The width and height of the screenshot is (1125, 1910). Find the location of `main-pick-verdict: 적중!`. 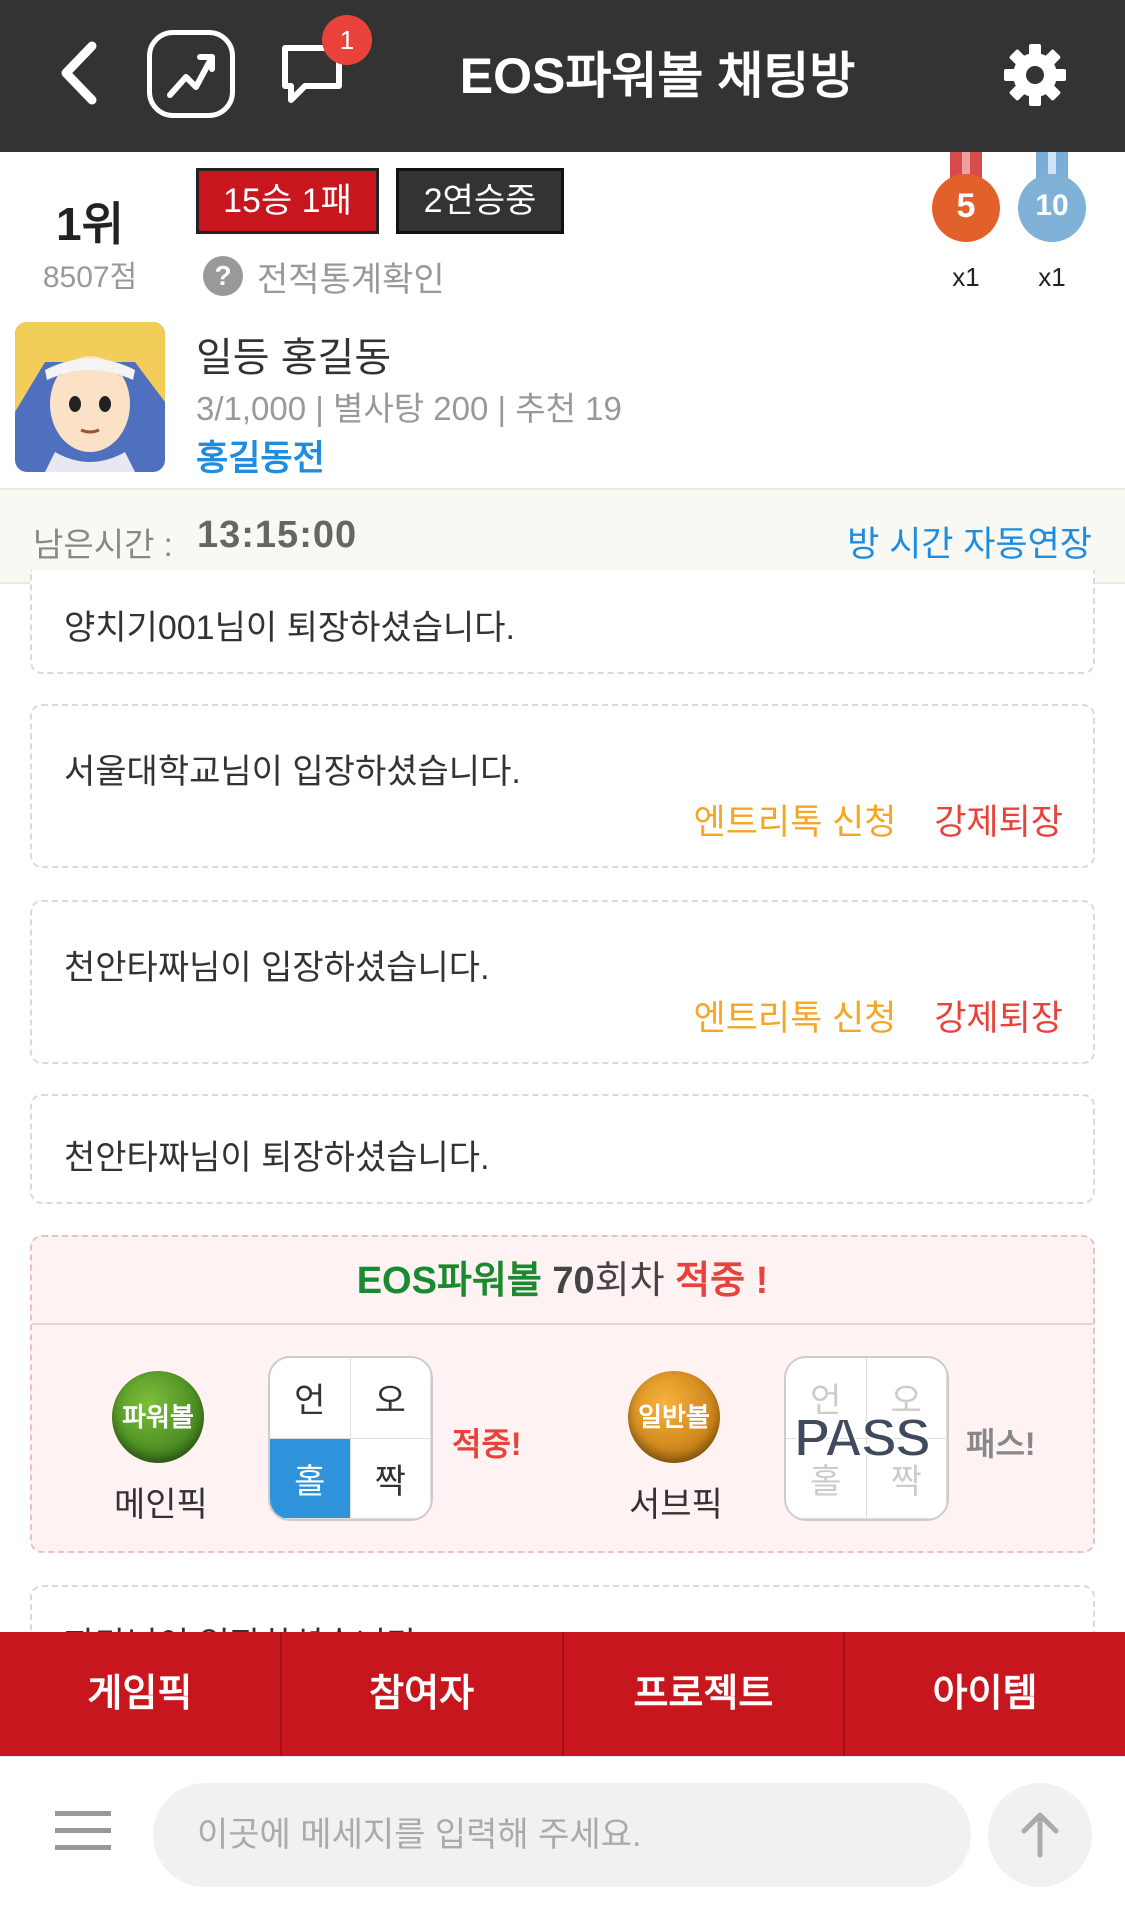

main-pick-verdict: 적중! is located at coordinates (487, 1444).